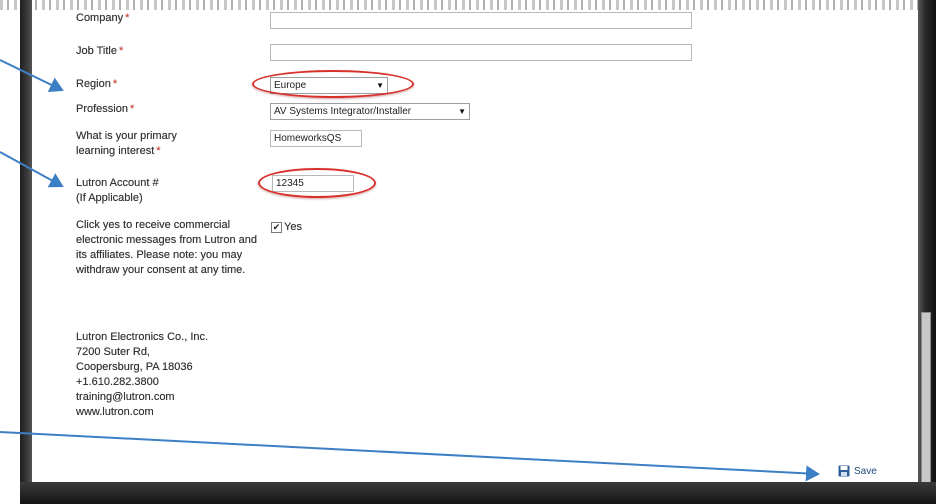 Image resolution: width=936 pixels, height=504 pixels. What do you see at coordinates (410, 456) in the screenshot?
I see `arrow-to-save` at bounding box center [410, 456].